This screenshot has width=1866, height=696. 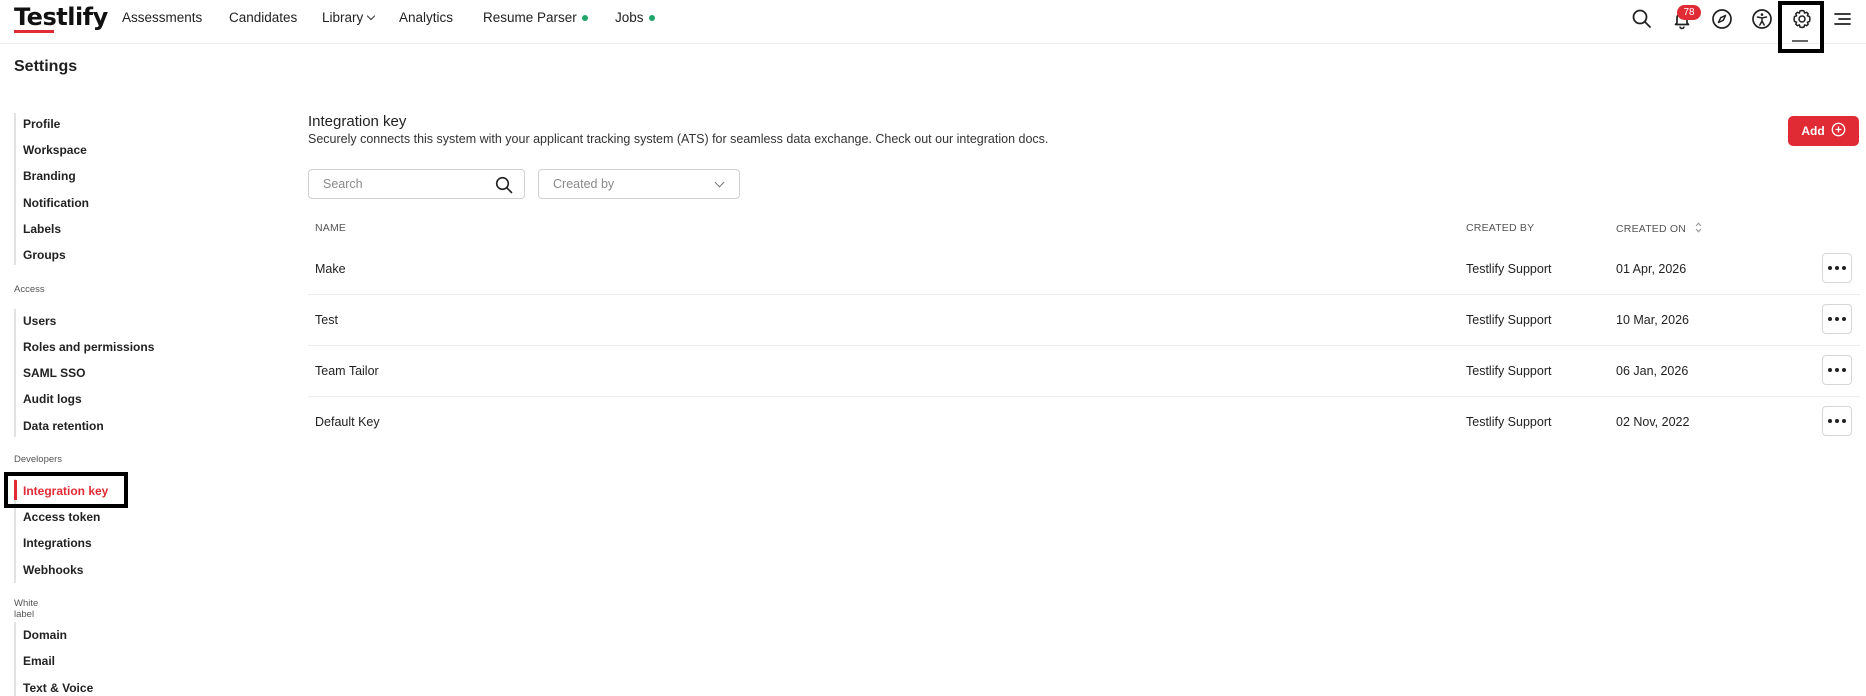 What do you see at coordinates (426, 17) in the screenshot?
I see `nav-analytics: Analytics` at bounding box center [426, 17].